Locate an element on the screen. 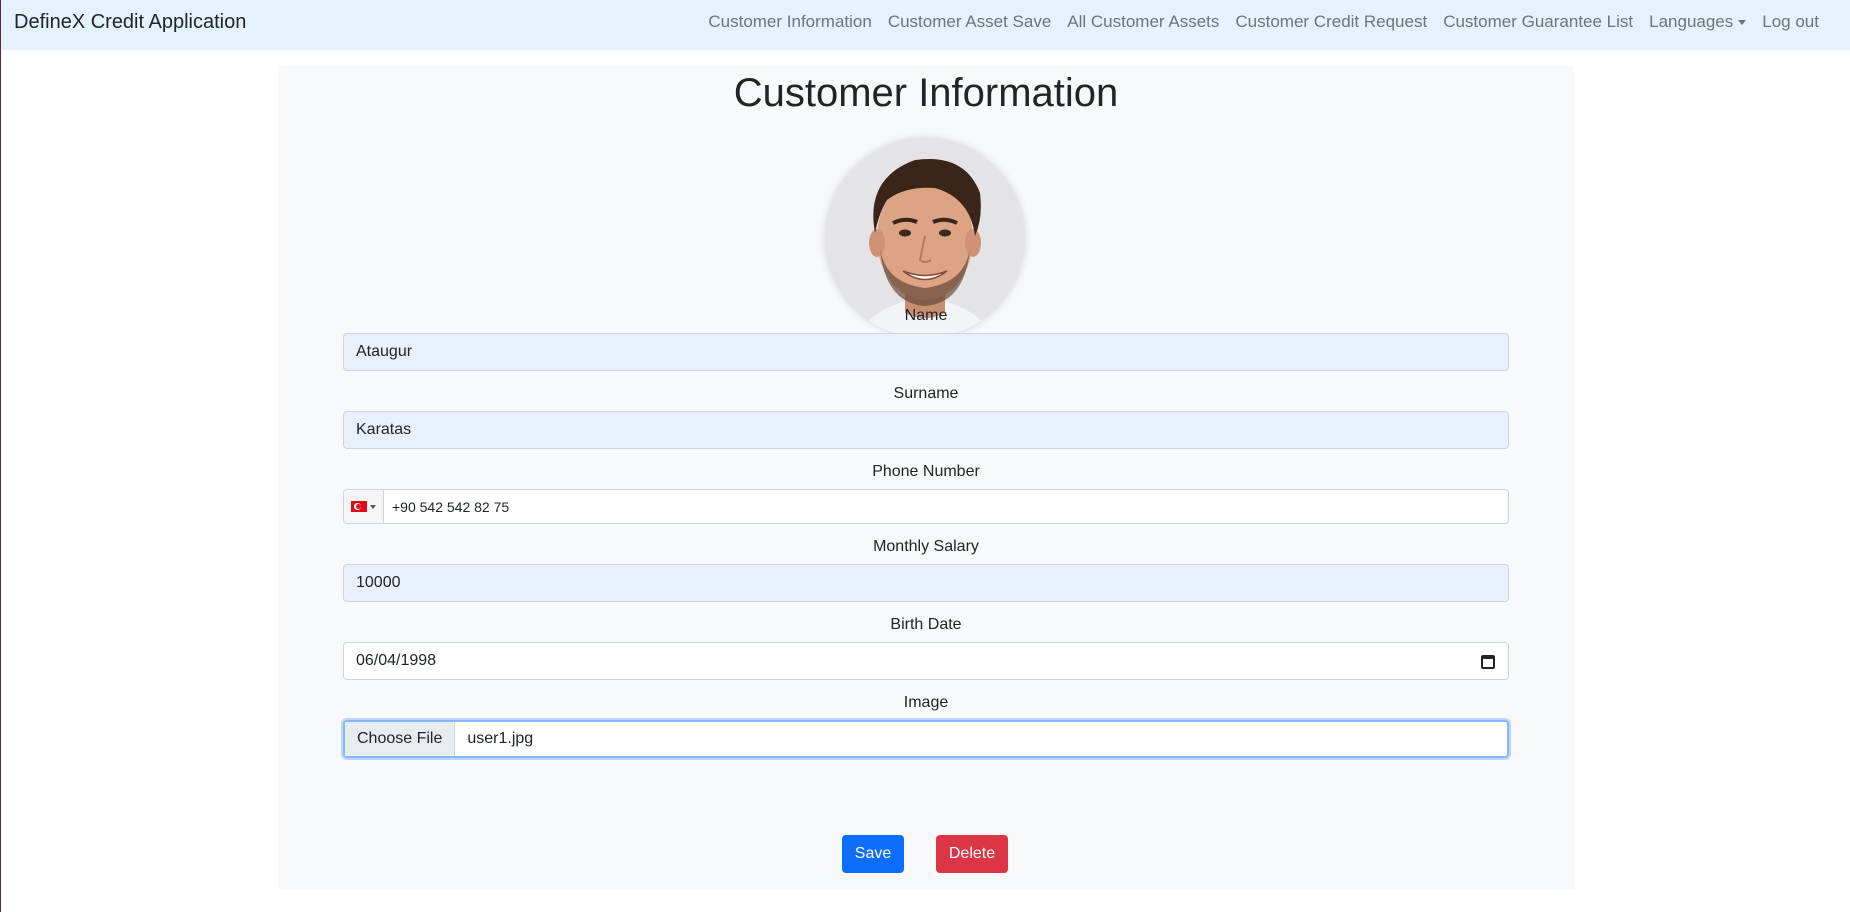 This screenshot has height=912, width=1850. nav-customer-guarantee-list: Customer Guarantee List is located at coordinates (1538, 22).